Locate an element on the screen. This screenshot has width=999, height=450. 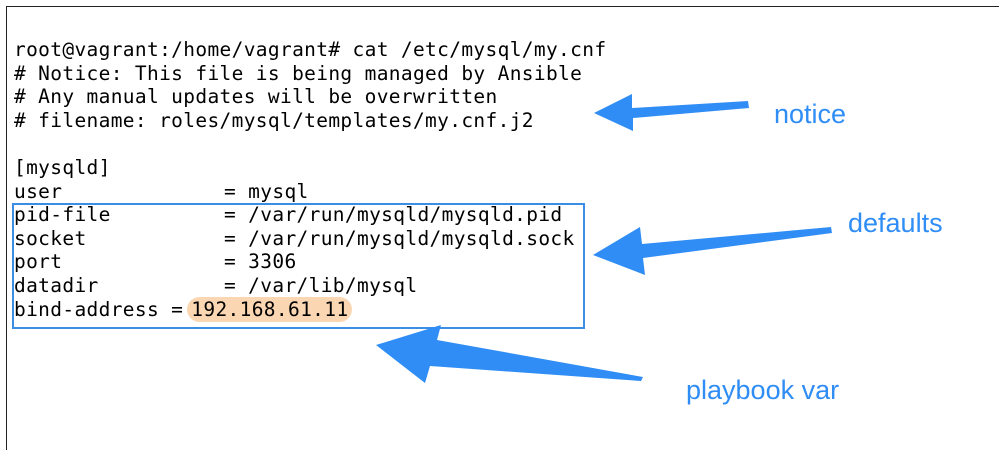
playbook-var-arrow is located at coordinates (509, 354).